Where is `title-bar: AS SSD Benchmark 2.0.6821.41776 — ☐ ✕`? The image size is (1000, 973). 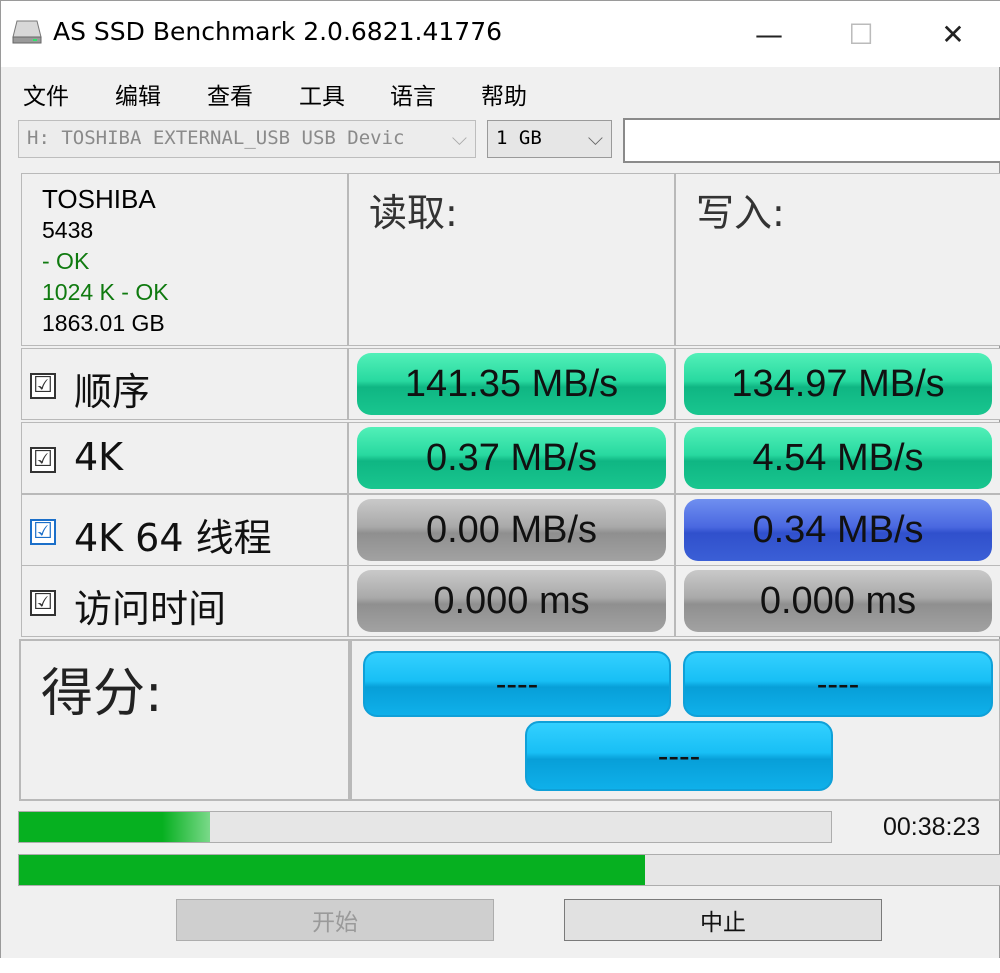 title-bar: AS SSD Benchmark 2.0.6821.41776 — ☐ ✕ is located at coordinates (500, 34).